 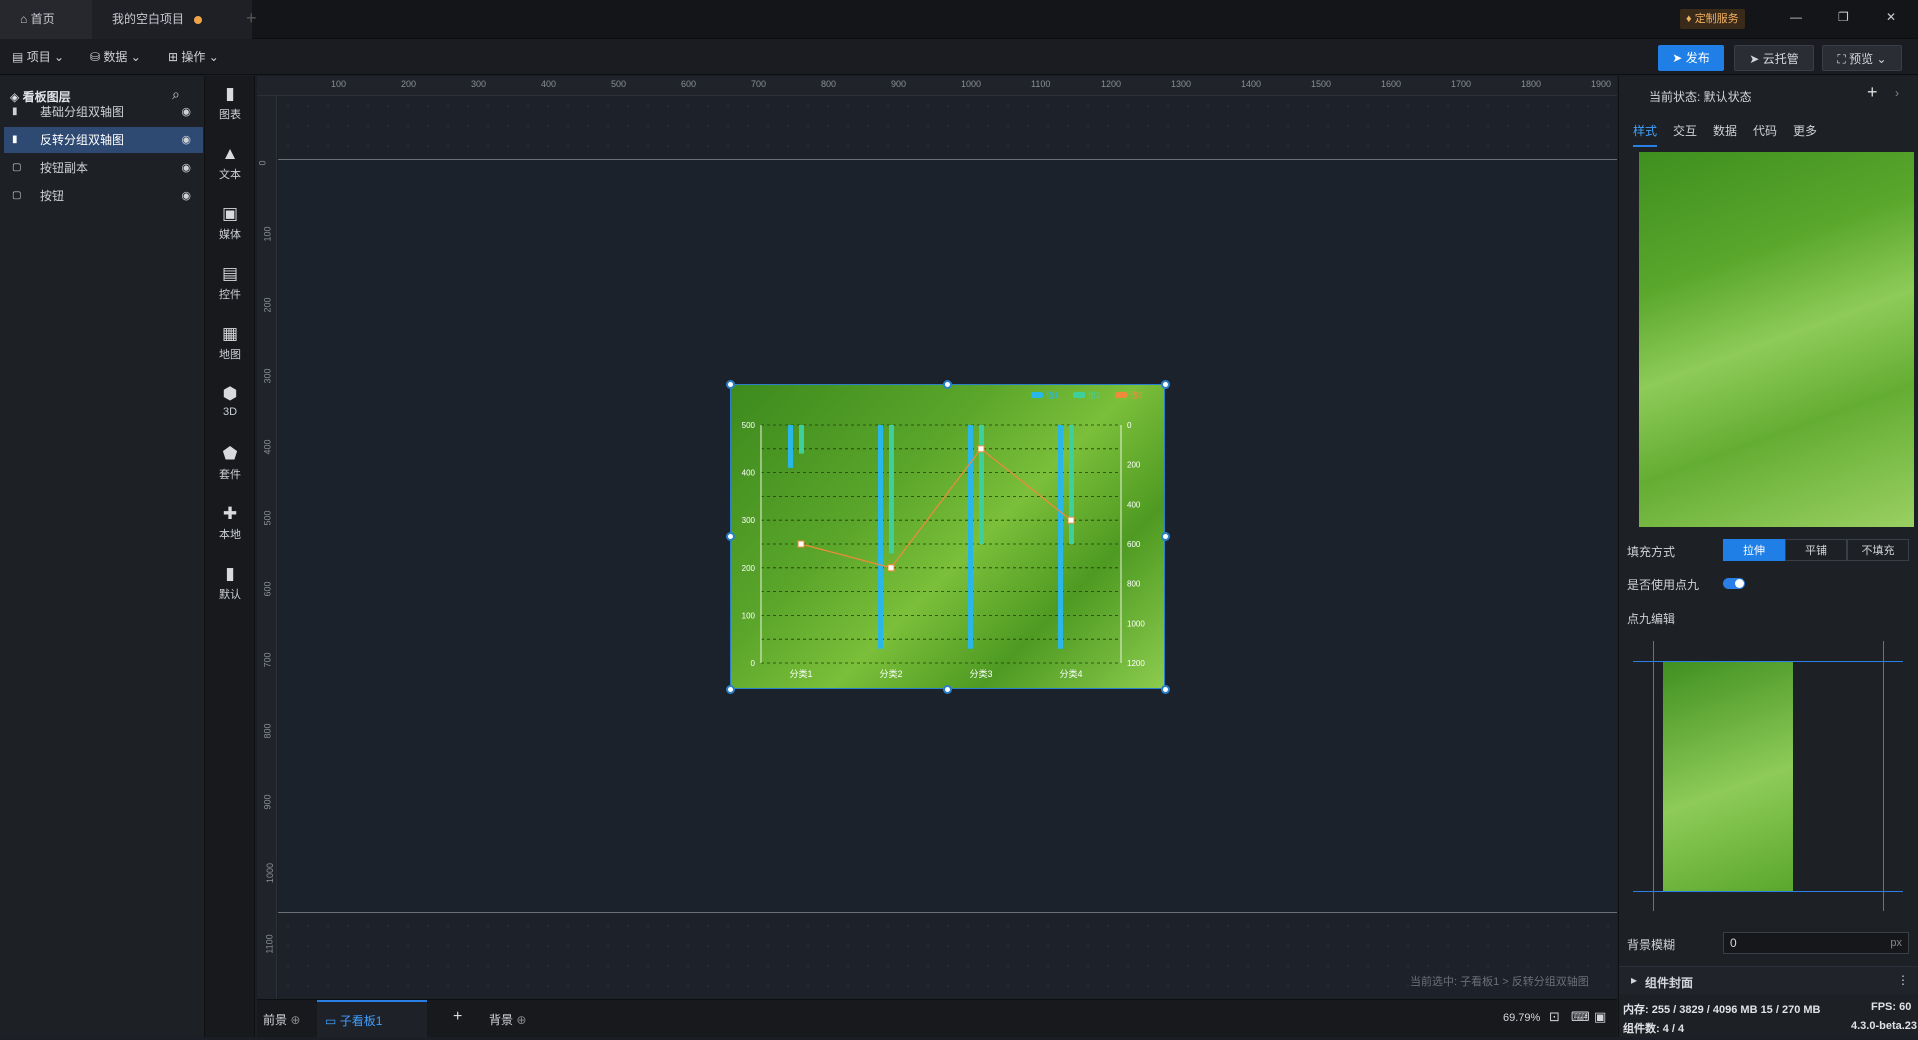 I want to click on legend-label: 值1, so click(x=1052, y=395).